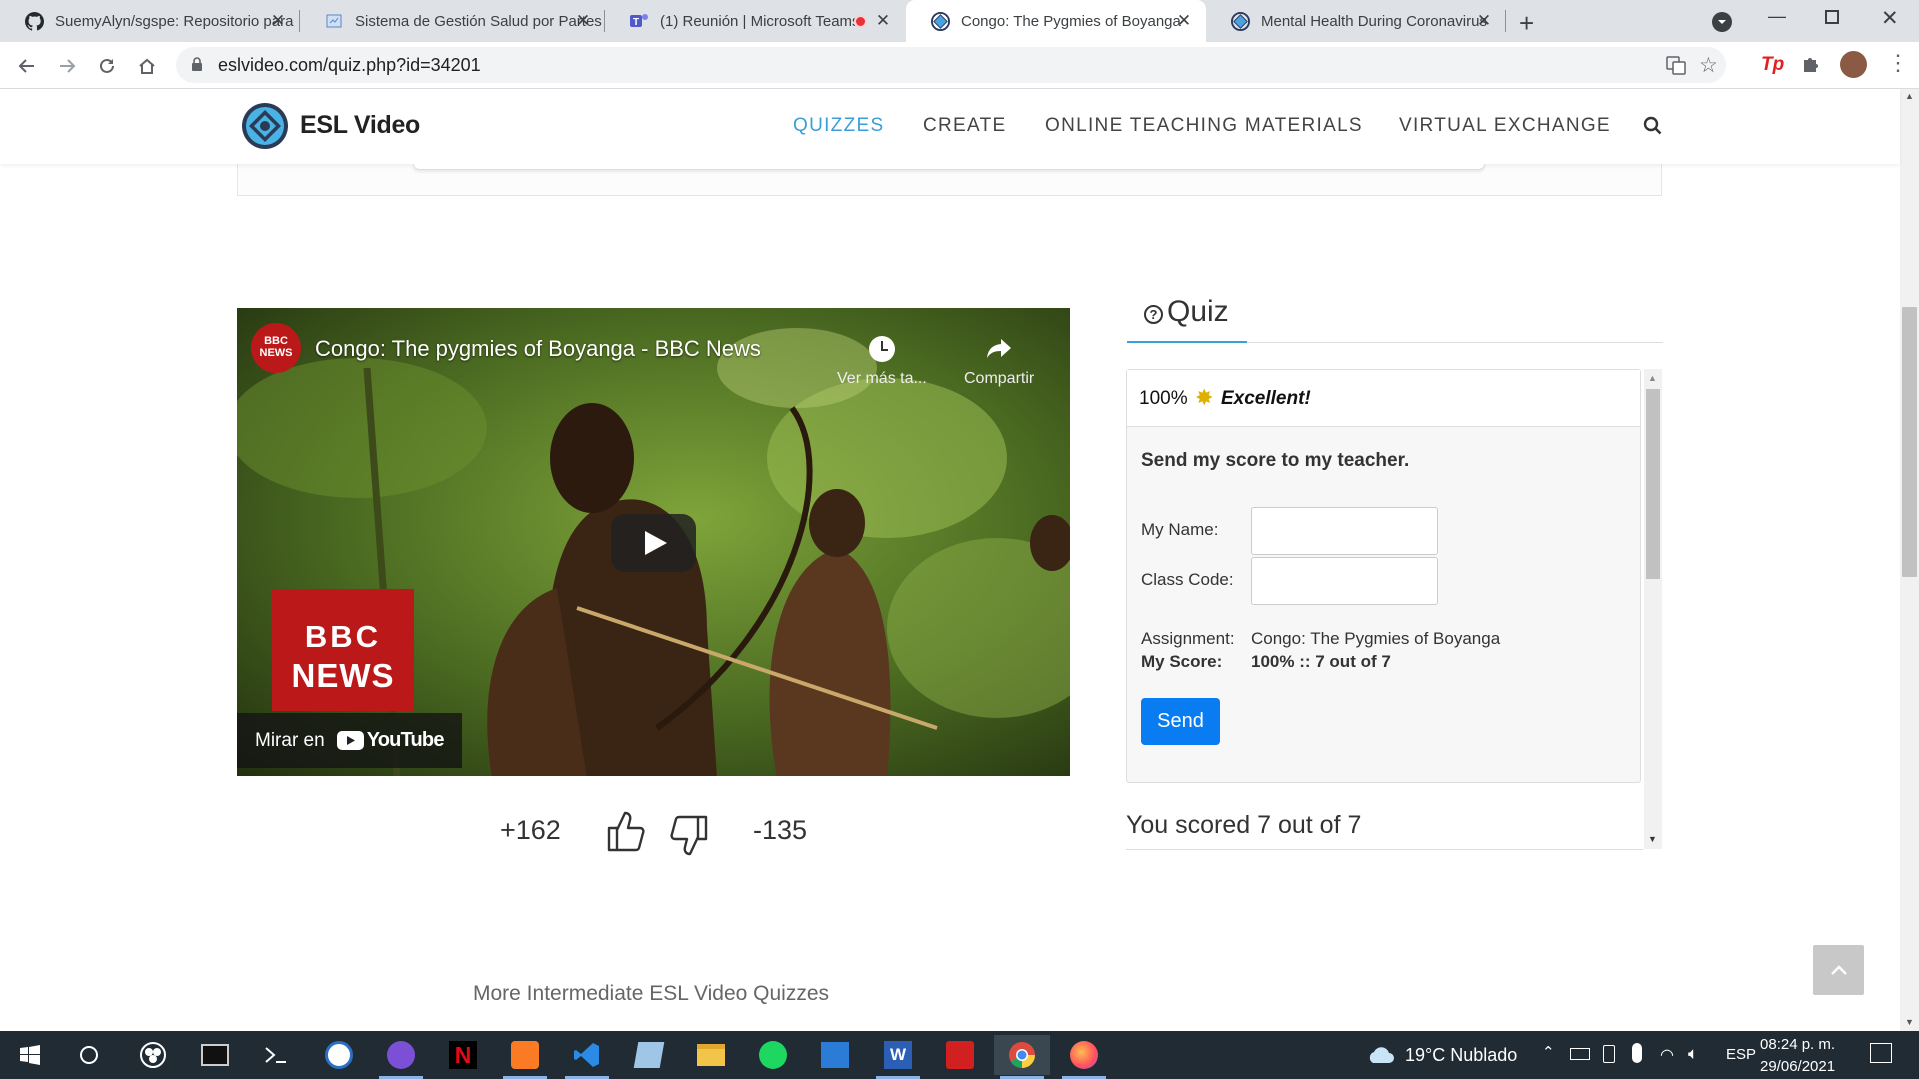  What do you see at coordinates (1374, 21) in the screenshot?
I see `tab-title: Mental Health During Coronavirus` at bounding box center [1374, 21].